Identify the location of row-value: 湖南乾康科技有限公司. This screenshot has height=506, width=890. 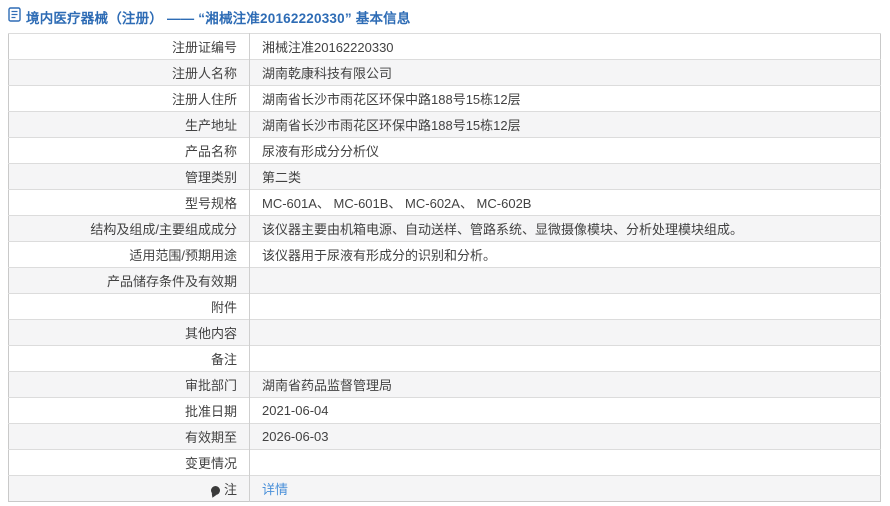
(565, 72).